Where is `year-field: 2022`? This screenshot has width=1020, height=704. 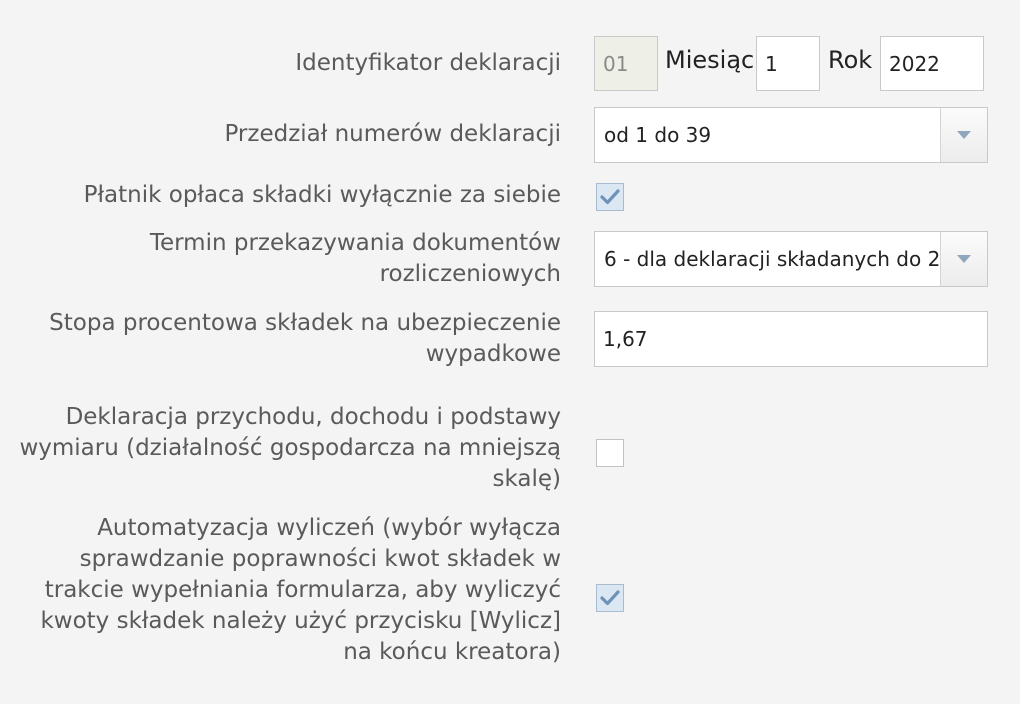
year-field: 2022 is located at coordinates (932, 63).